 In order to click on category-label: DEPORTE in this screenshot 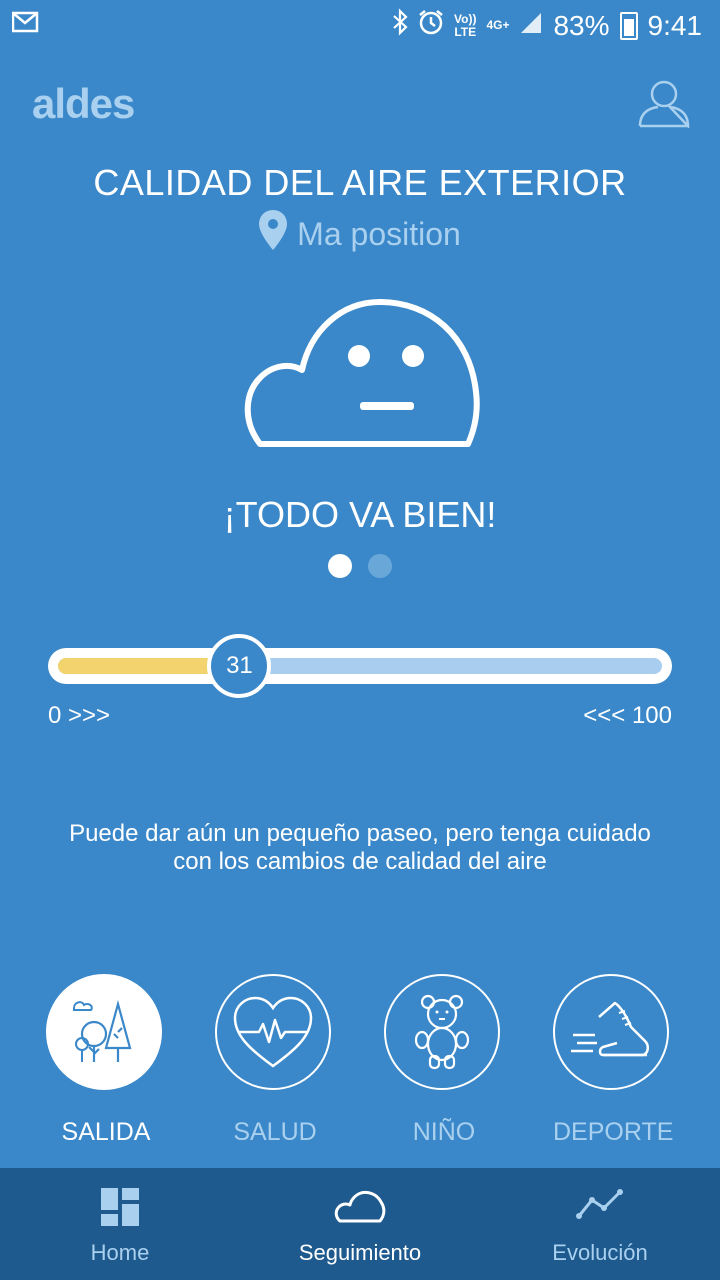, I will do `click(613, 1132)`.